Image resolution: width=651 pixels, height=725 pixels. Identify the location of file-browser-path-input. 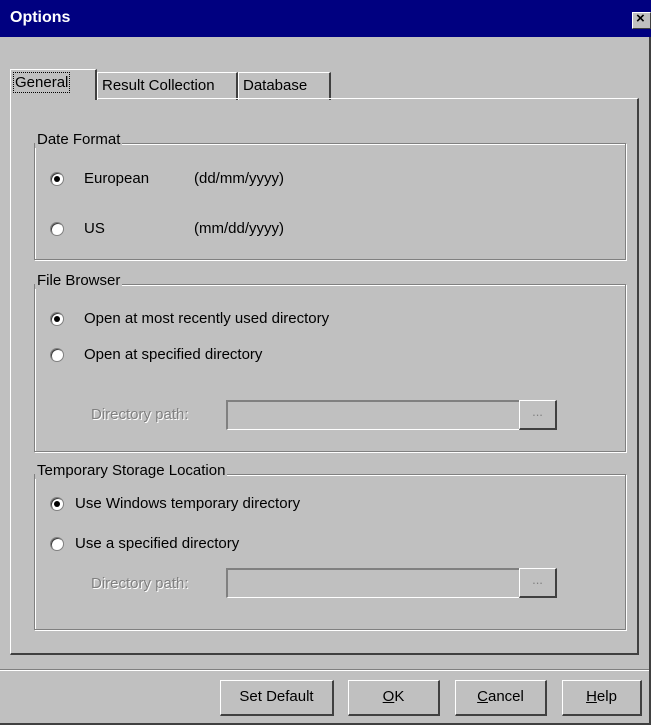
(373, 415).